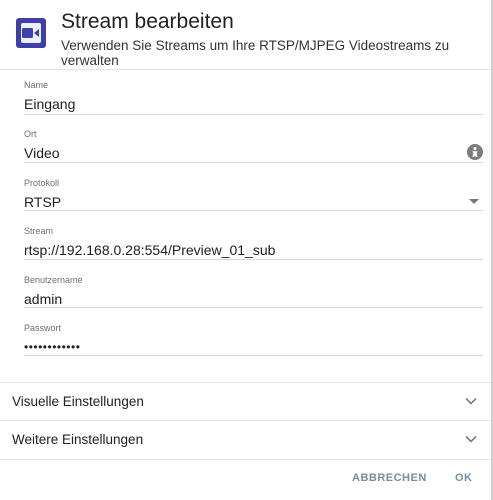 The width and height of the screenshot is (493, 500). Describe the element at coordinates (53, 280) in the screenshot. I see `benutzername-label: Benutzername` at that location.